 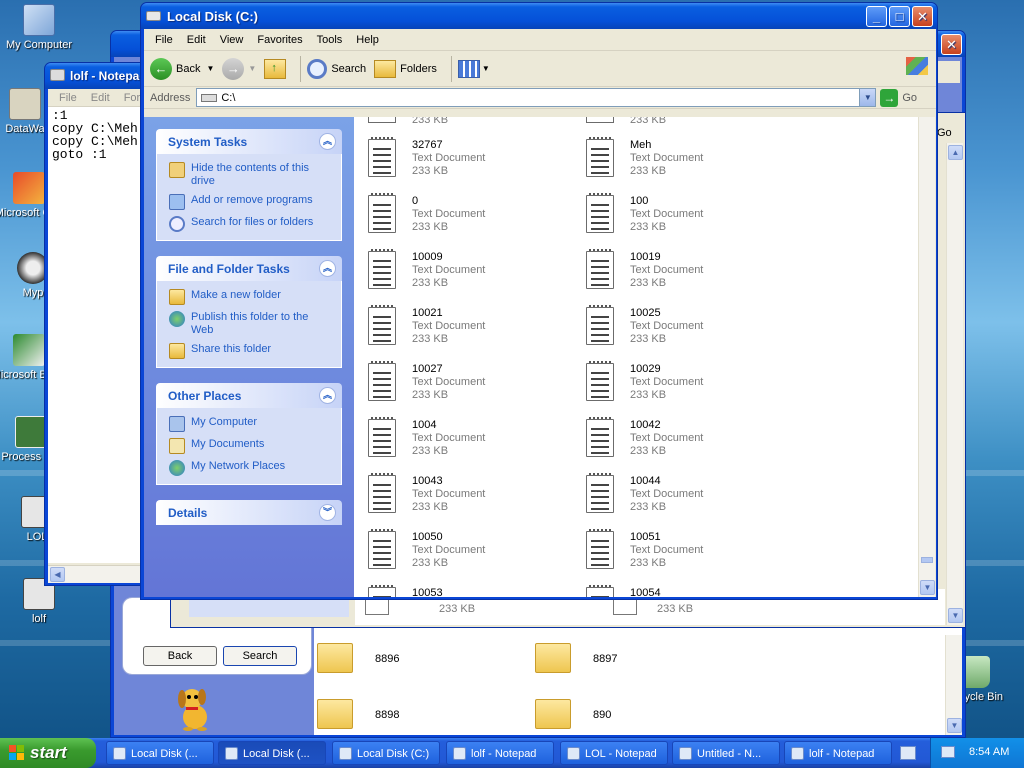 What do you see at coordinates (641, 145) in the screenshot?
I see `file-name: Meh` at bounding box center [641, 145].